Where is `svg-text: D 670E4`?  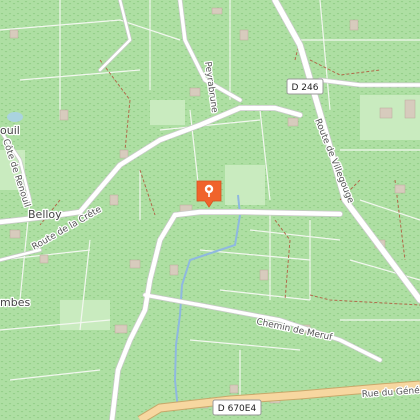
svg-text: D 670E4 is located at coordinates (237, 409).